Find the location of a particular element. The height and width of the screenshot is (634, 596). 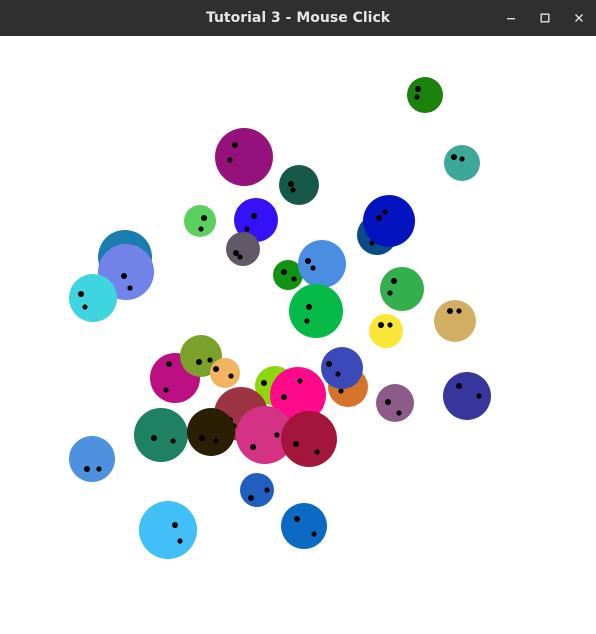

close-button is located at coordinates (579, 18).